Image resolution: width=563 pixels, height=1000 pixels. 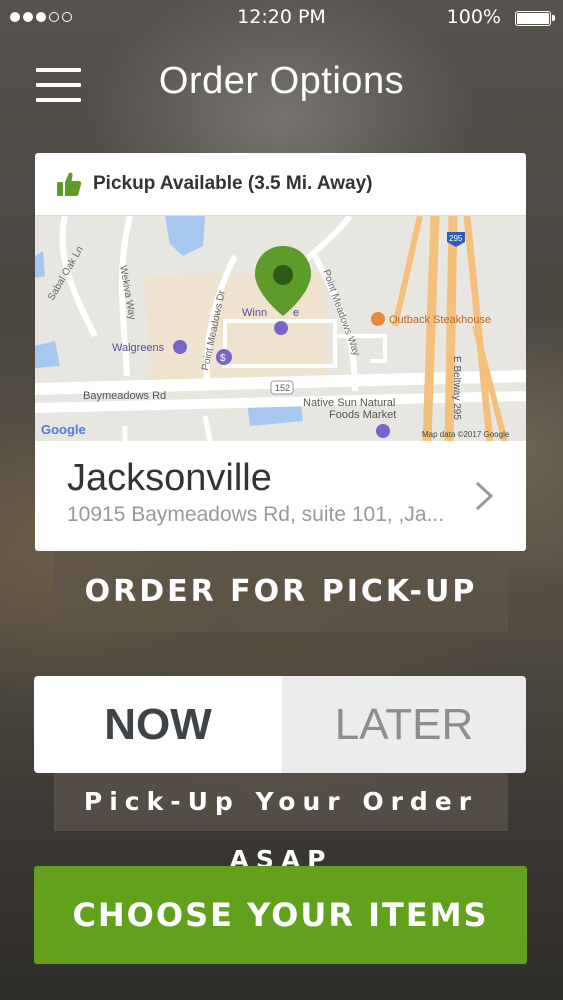 What do you see at coordinates (254, 313) in the screenshot?
I see `map-label-winn: Winn` at bounding box center [254, 313].